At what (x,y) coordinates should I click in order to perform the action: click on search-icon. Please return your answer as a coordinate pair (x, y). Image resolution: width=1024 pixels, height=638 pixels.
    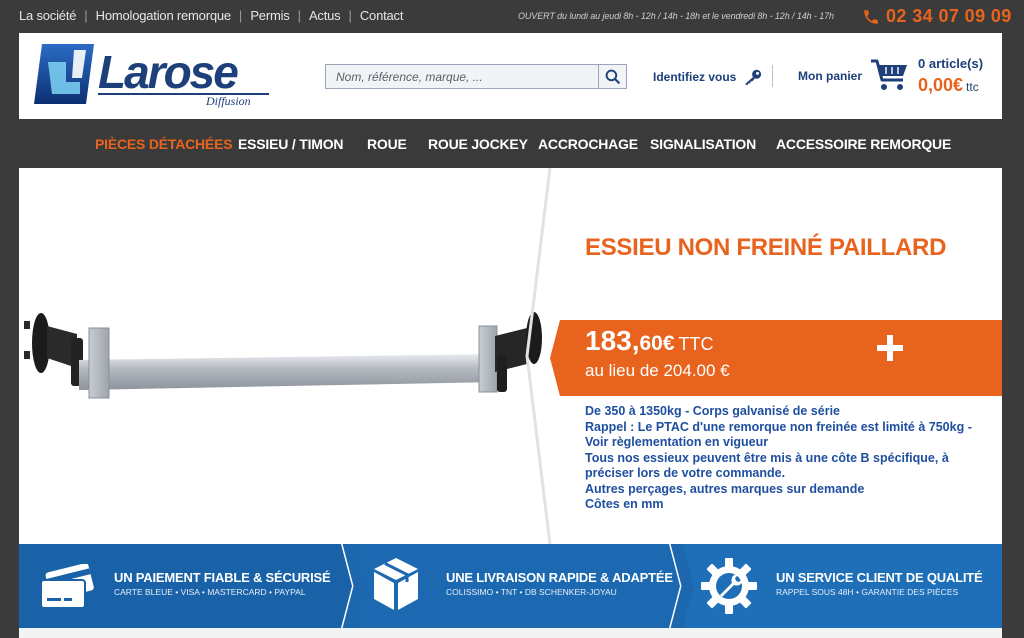
    Looking at the image, I should click on (612, 76).